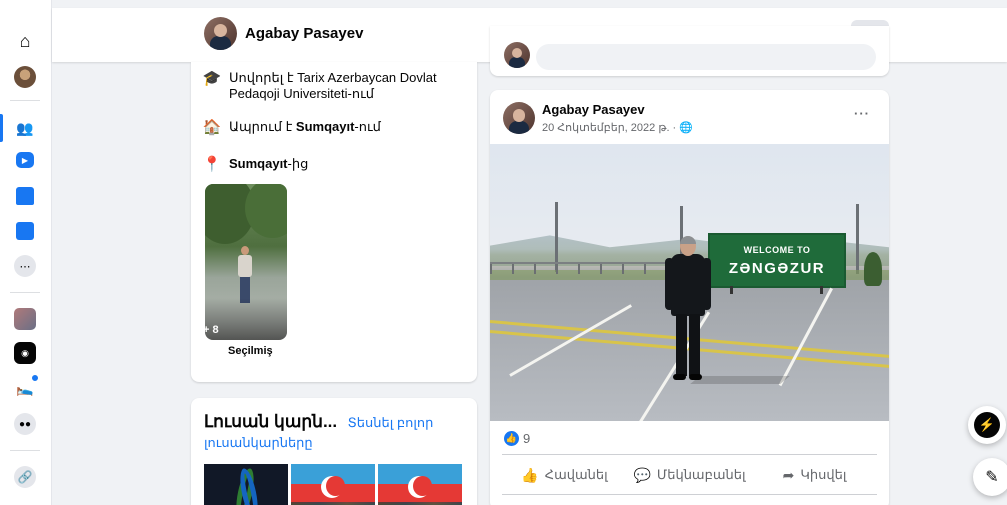 This screenshot has width=1007, height=505. What do you see at coordinates (527, 438) in the screenshot?
I see `reaction-count: 9` at bounding box center [527, 438].